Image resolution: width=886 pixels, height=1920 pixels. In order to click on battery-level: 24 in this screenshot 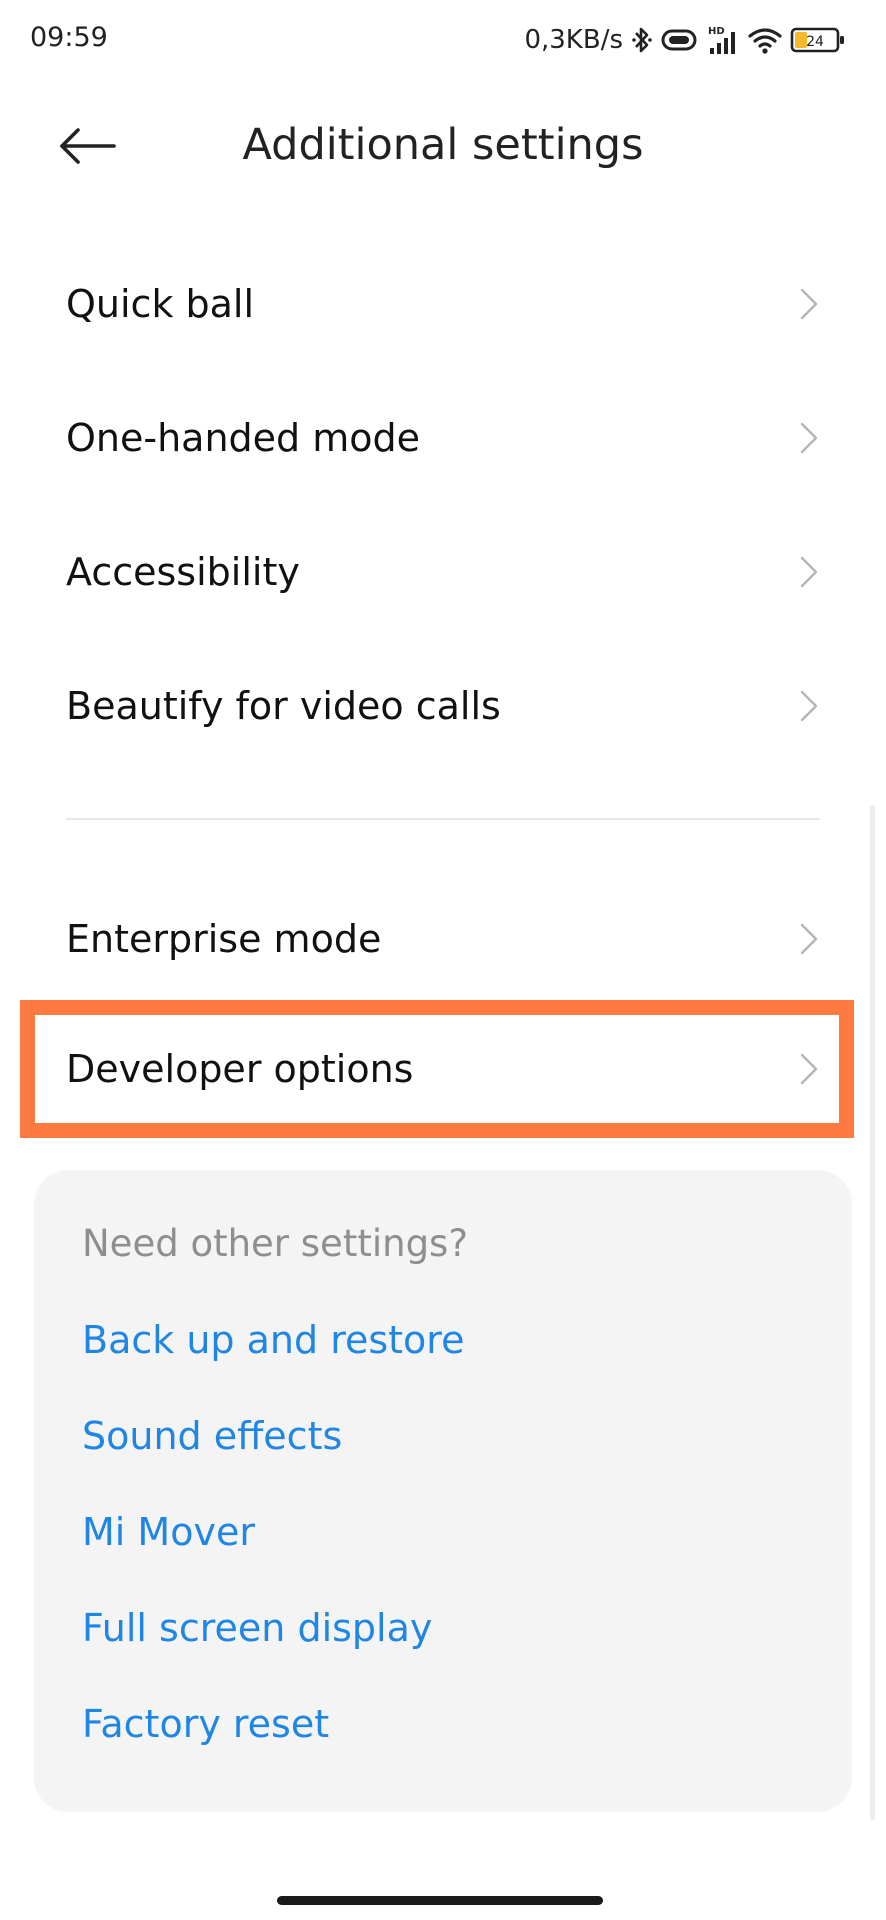, I will do `click(815, 42)`.